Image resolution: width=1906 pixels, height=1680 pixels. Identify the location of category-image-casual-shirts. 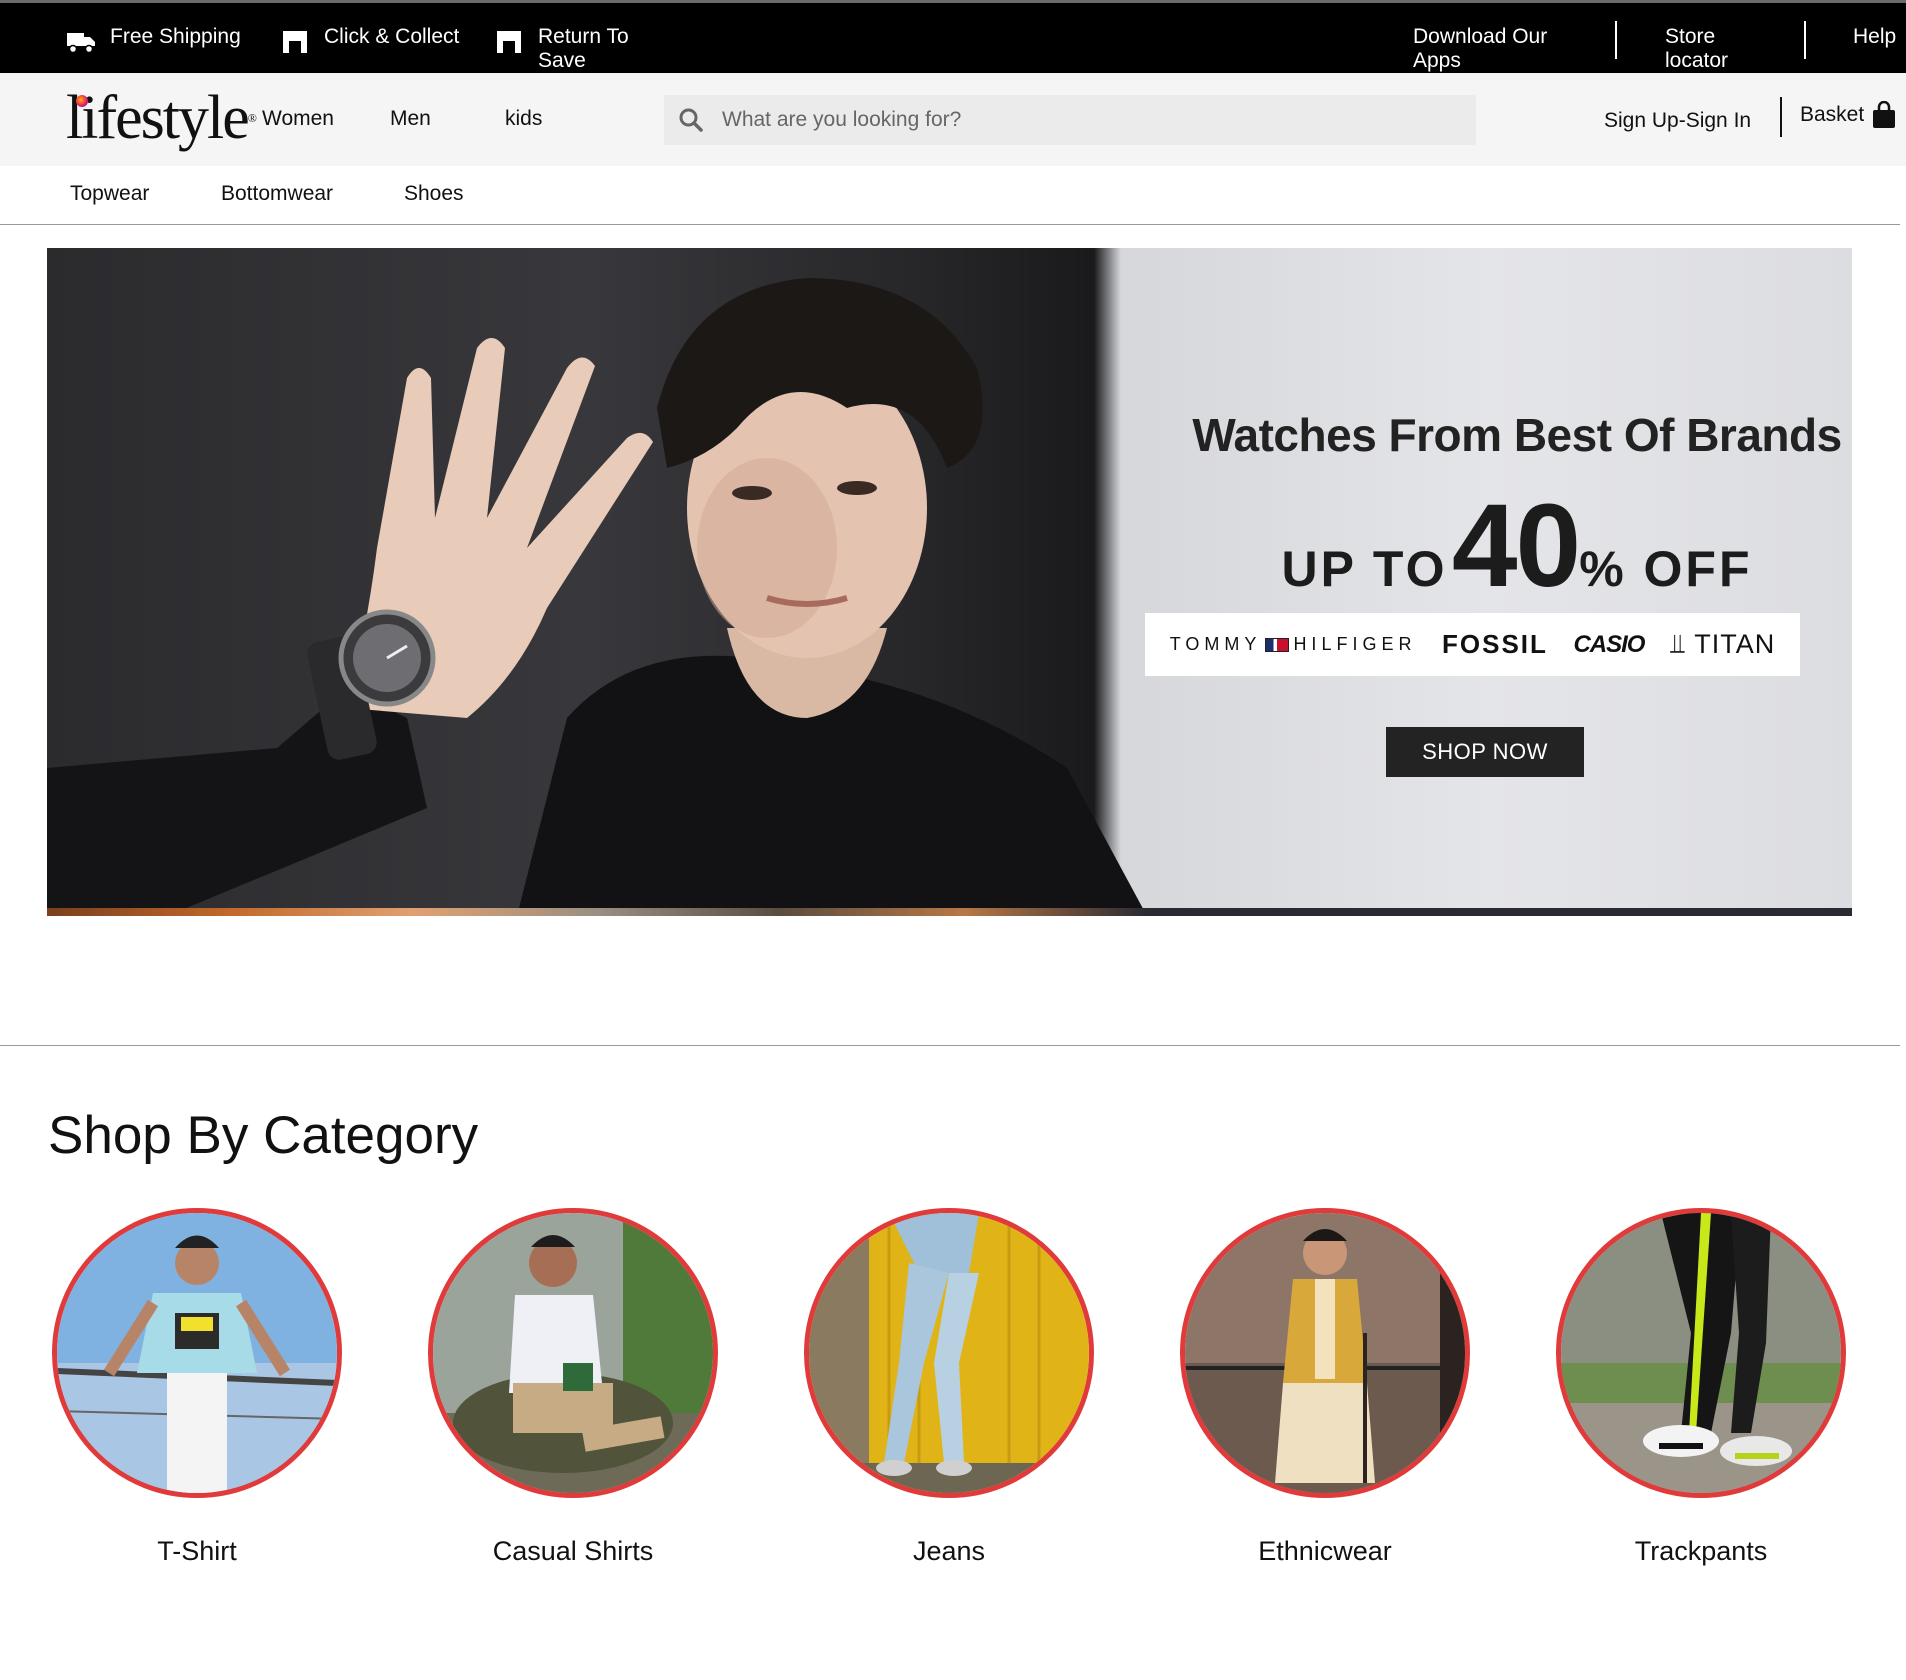
(573, 1353).